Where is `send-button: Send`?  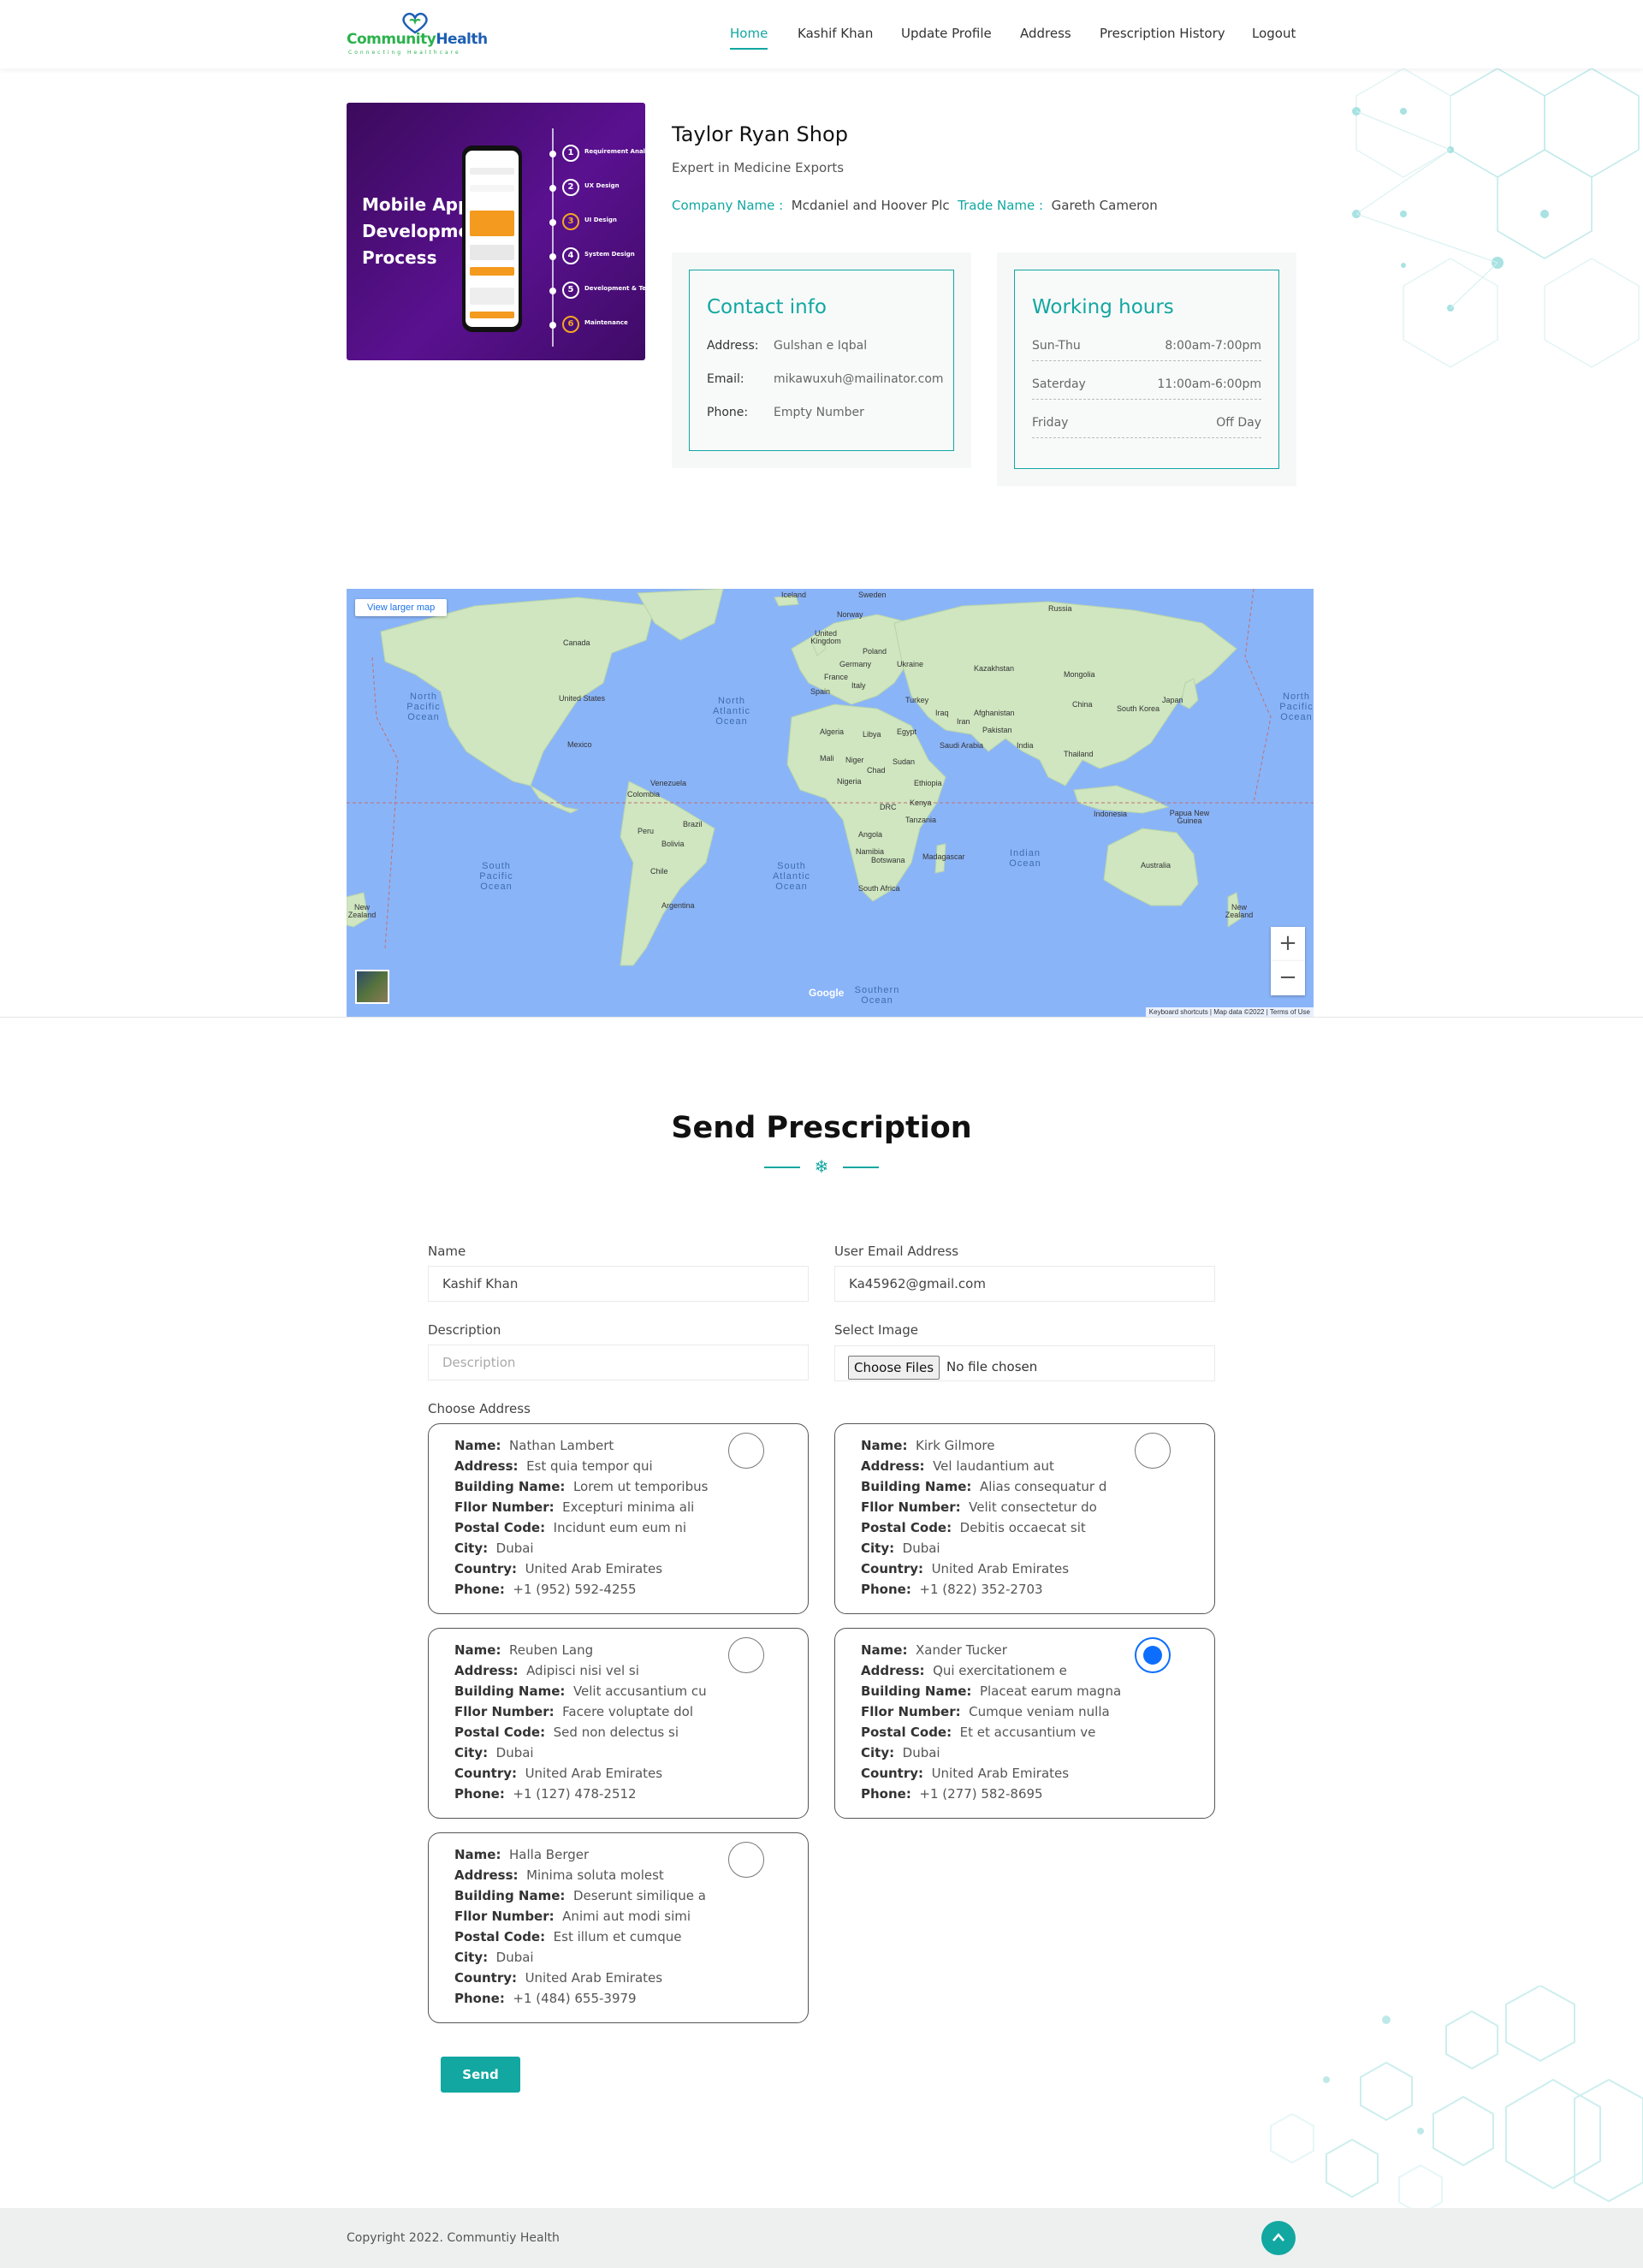 send-button: Send is located at coordinates (481, 2075).